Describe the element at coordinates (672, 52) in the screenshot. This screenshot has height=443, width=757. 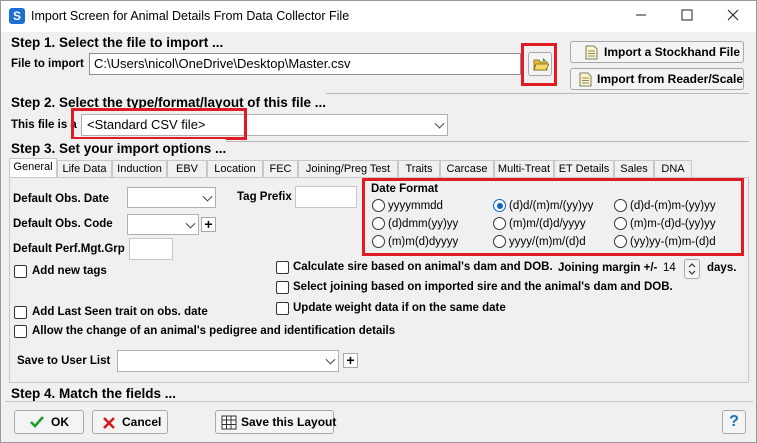
I see `import-stockhand-label: Import a Stockhand File` at that location.